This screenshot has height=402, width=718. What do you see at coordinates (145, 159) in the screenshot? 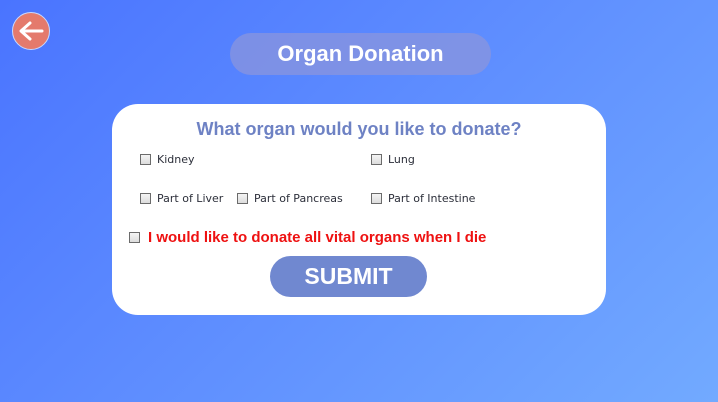
I see `kidney-checkbox` at bounding box center [145, 159].